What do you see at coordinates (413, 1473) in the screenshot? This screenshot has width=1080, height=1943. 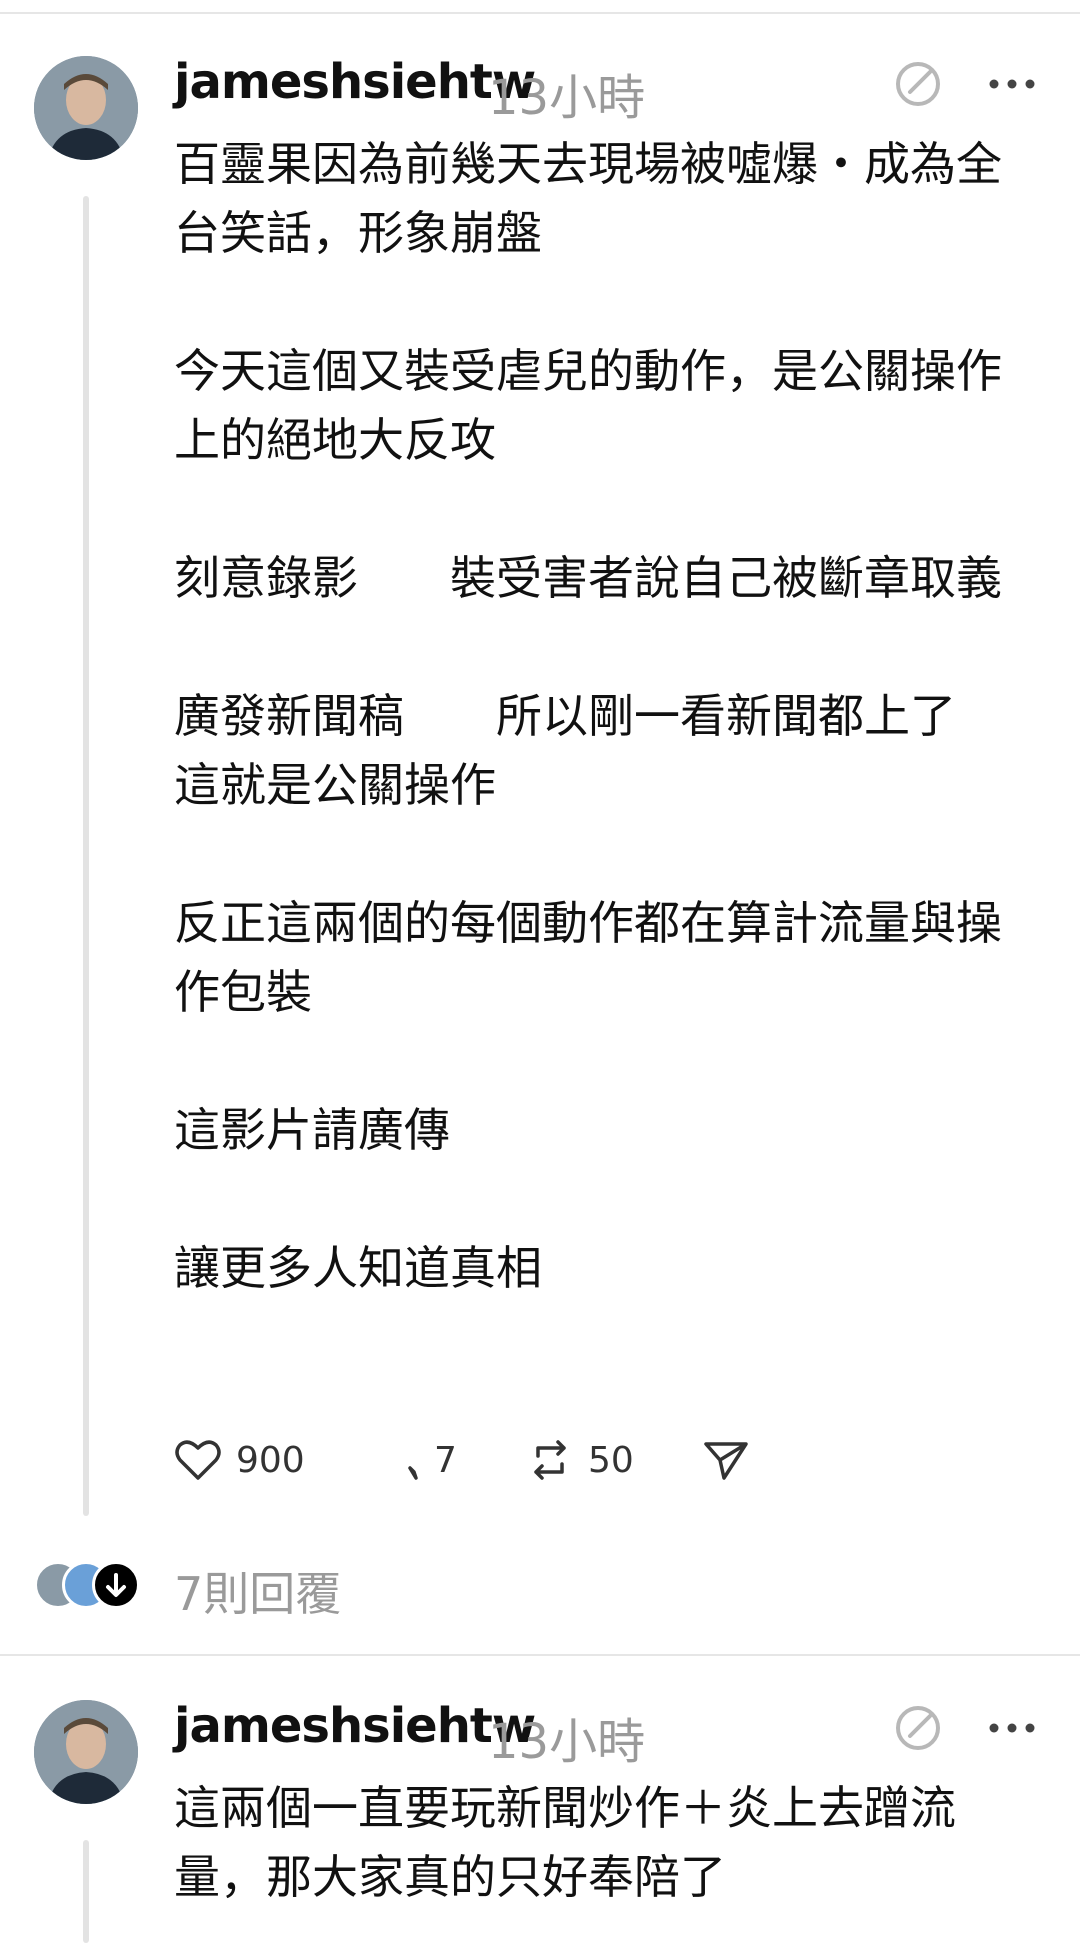 I see `comment-icon` at bounding box center [413, 1473].